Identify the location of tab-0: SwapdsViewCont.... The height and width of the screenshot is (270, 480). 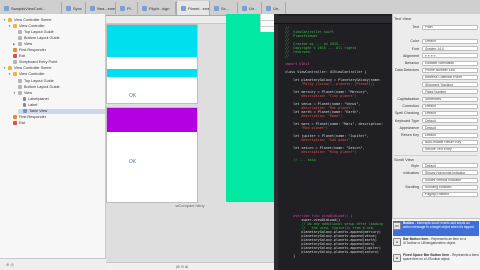
(31, 8).